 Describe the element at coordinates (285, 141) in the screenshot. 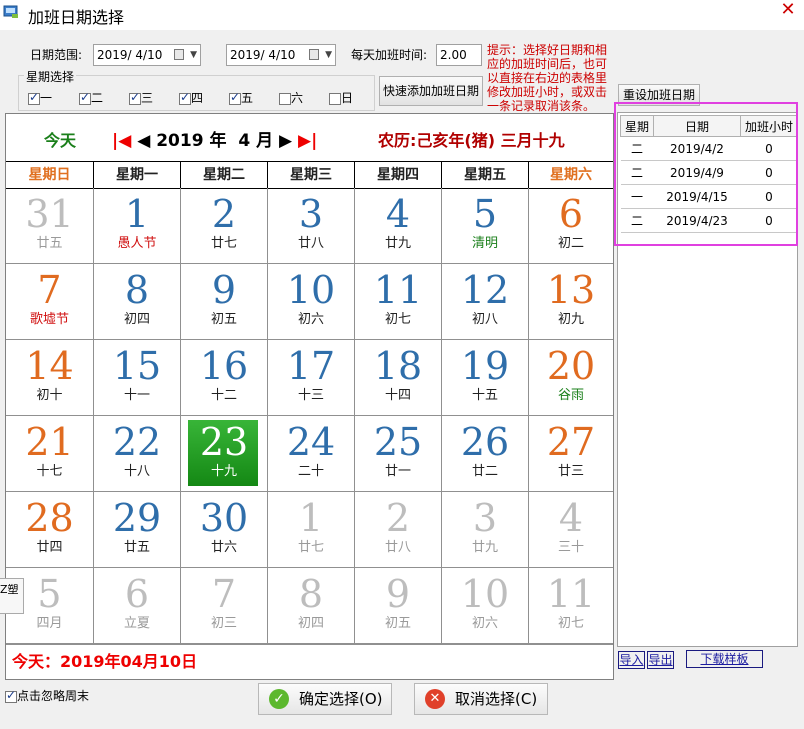

I see `next-month-button: ▶` at that location.